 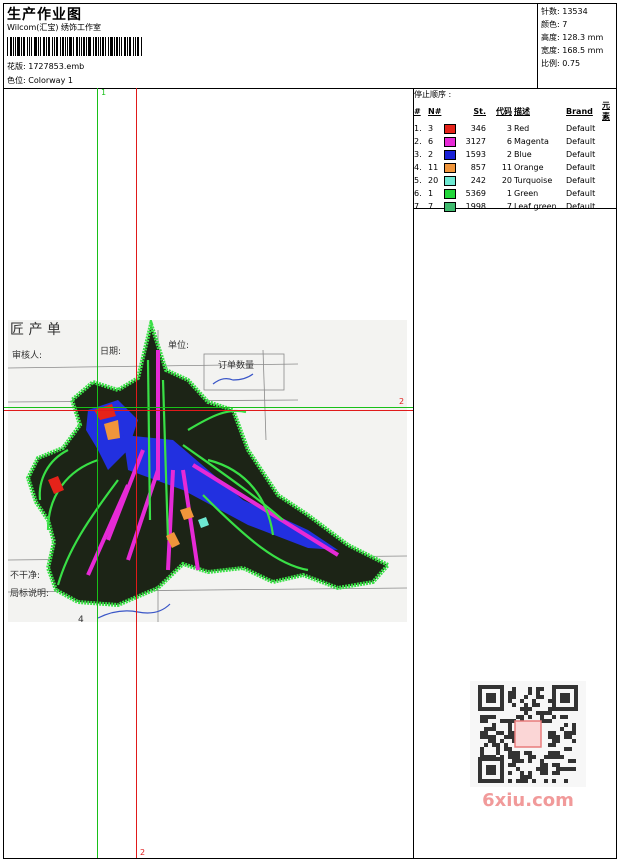 I want to click on guide-label-h2: 2, so click(x=402, y=401).